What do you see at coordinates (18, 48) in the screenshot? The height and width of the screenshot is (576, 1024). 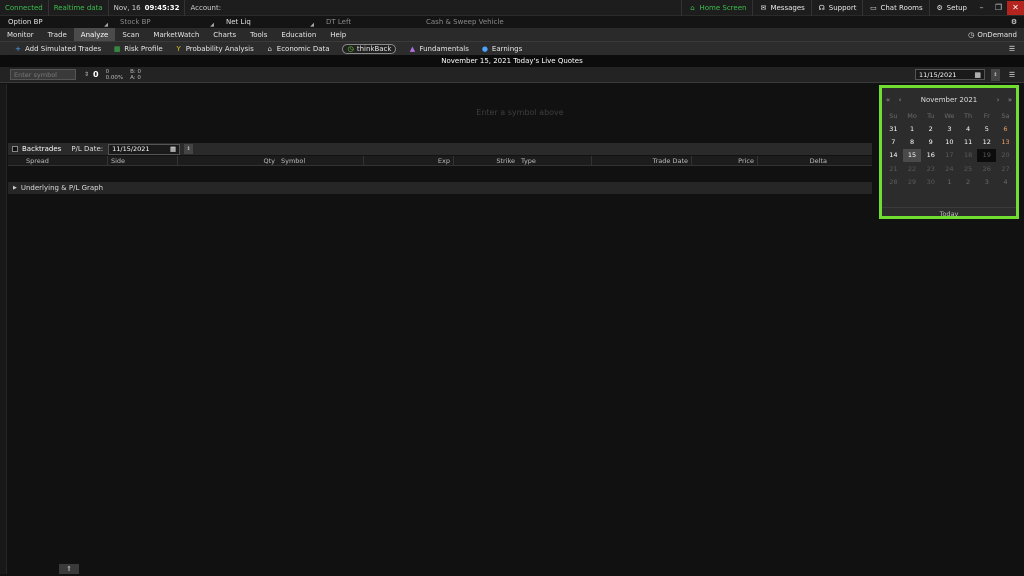 I see `plus-icon: +` at bounding box center [18, 48].